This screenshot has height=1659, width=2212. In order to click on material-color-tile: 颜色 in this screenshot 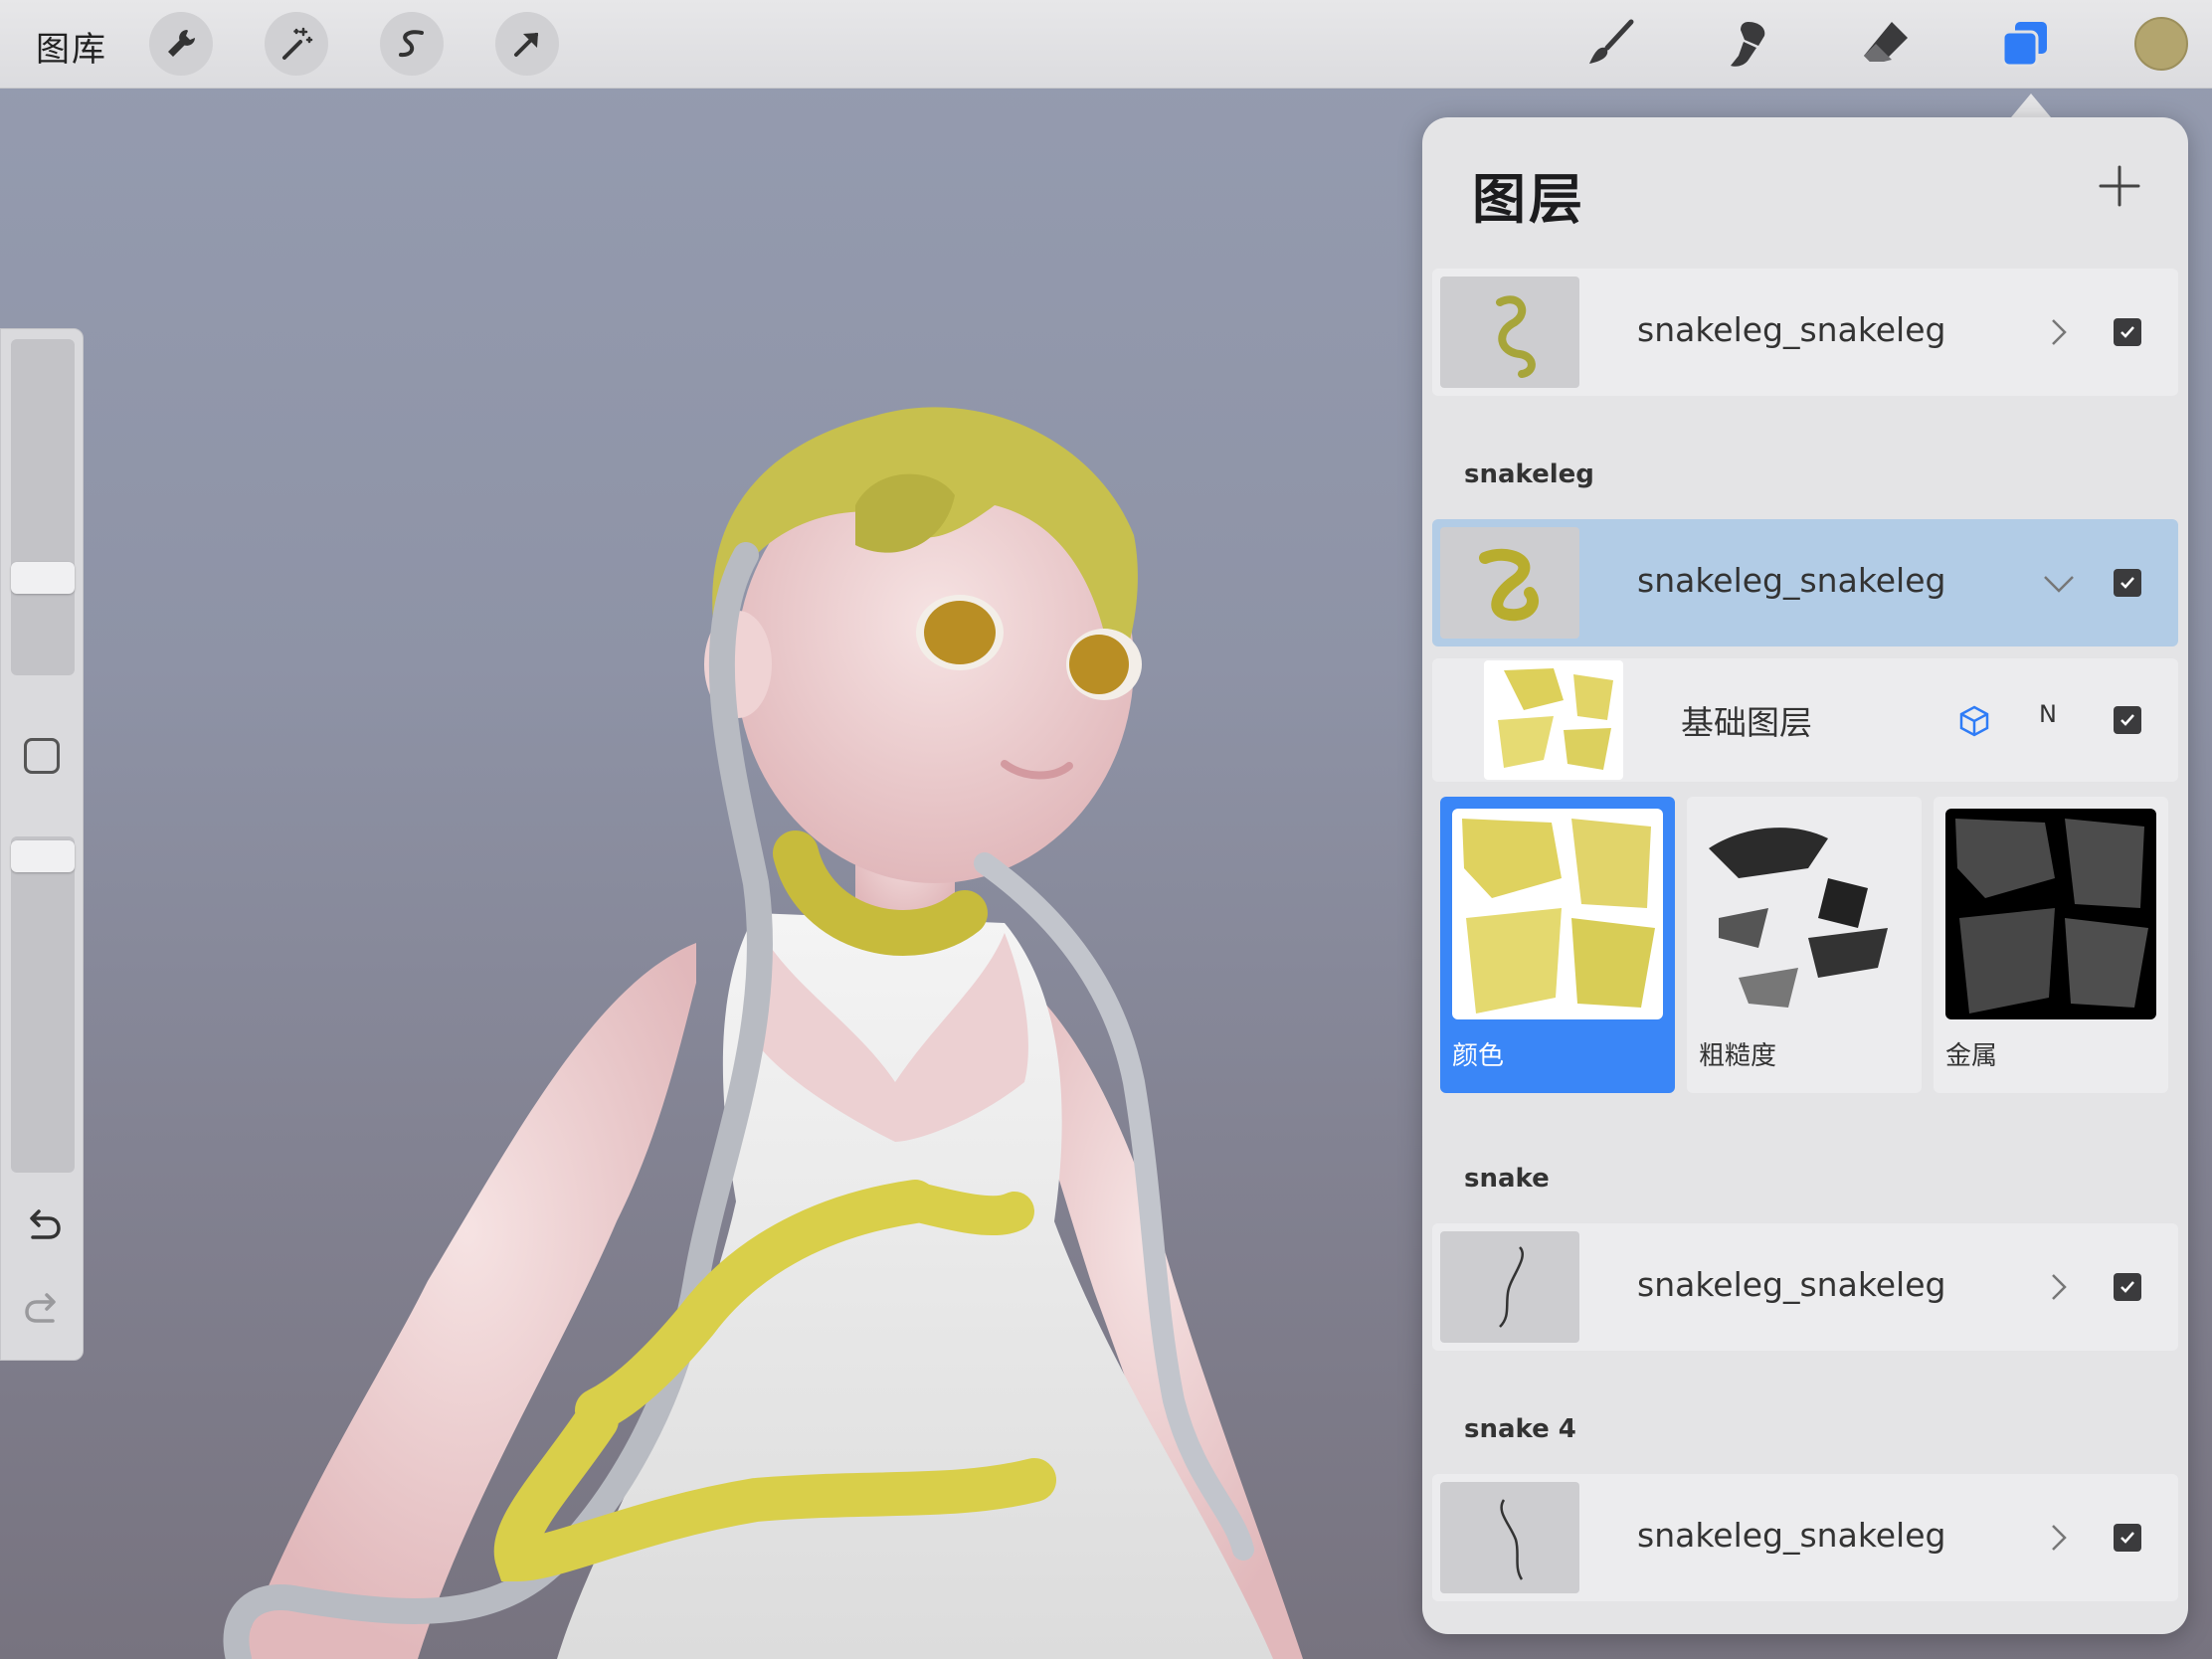, I will do `click(1557, 945)`.